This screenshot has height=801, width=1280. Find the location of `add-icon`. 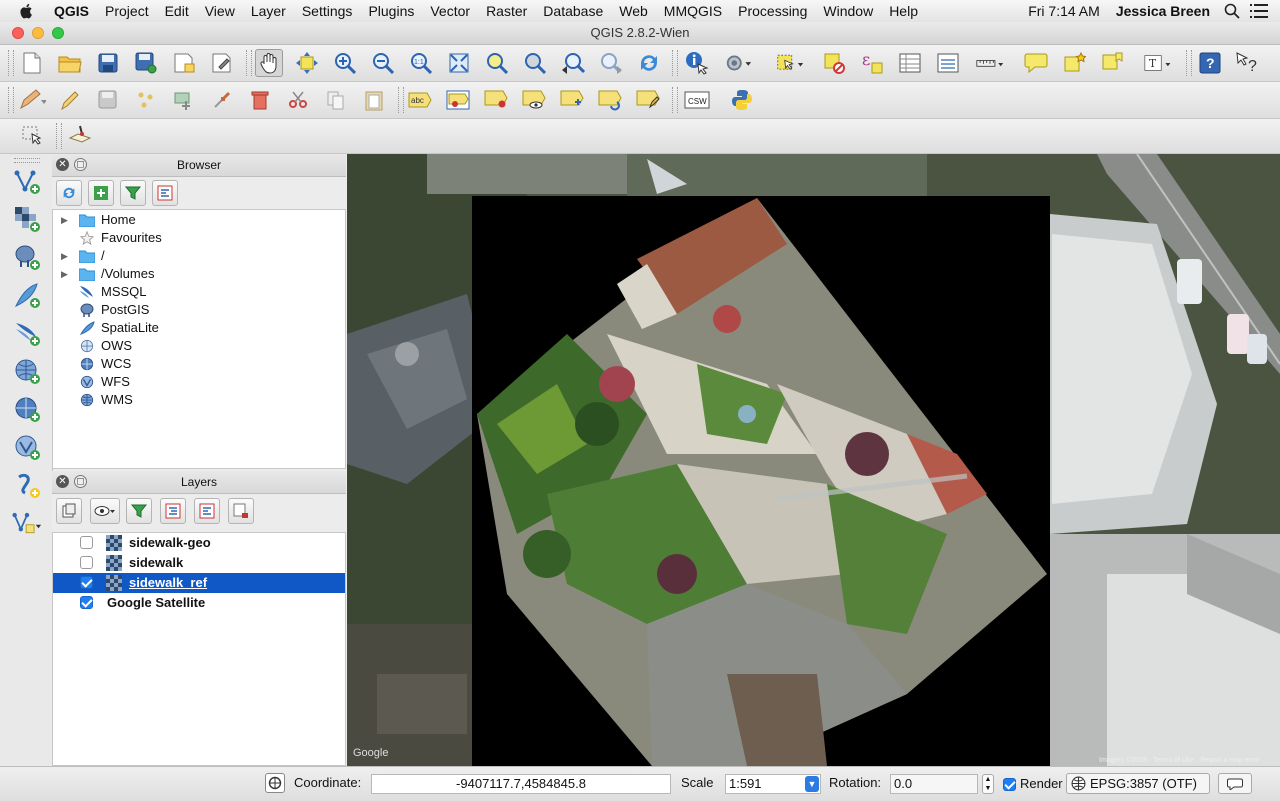

add-icon is located at coordinates (101, 193).